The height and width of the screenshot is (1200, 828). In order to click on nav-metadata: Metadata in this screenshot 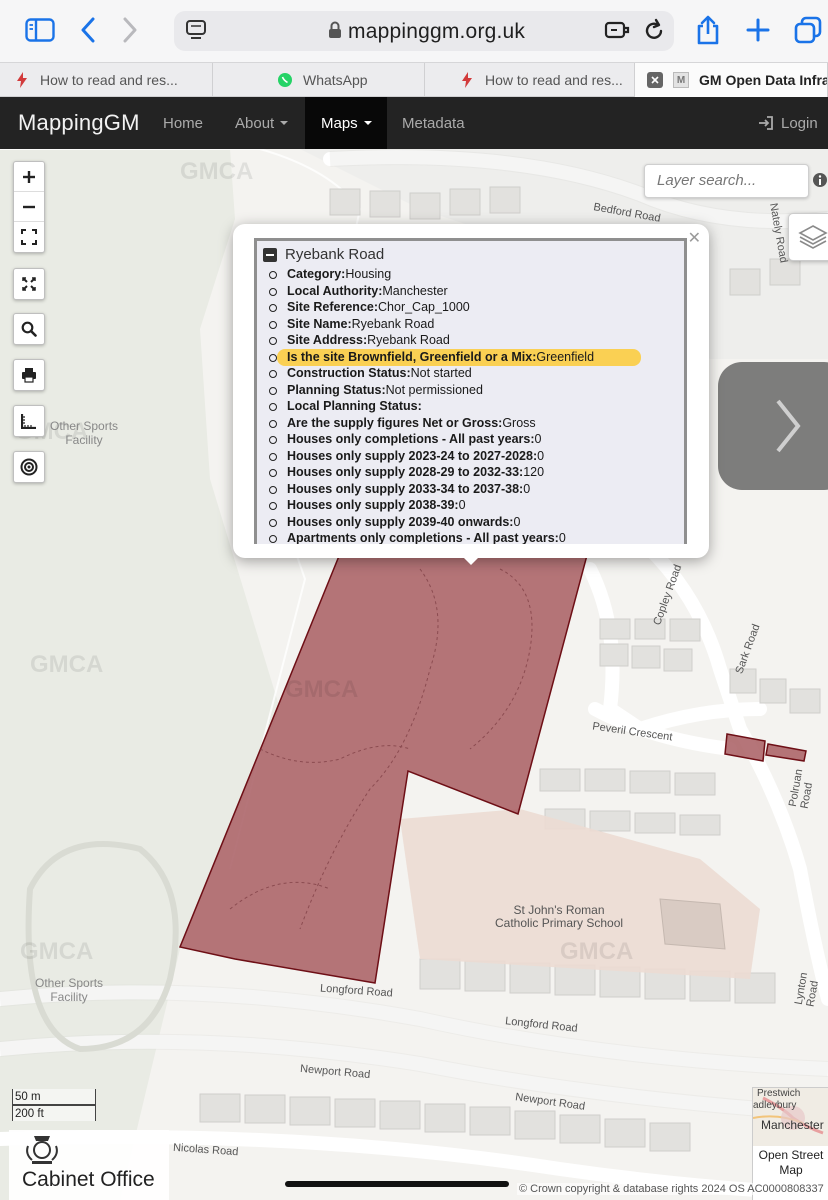, I will do `click(433, 123)`.